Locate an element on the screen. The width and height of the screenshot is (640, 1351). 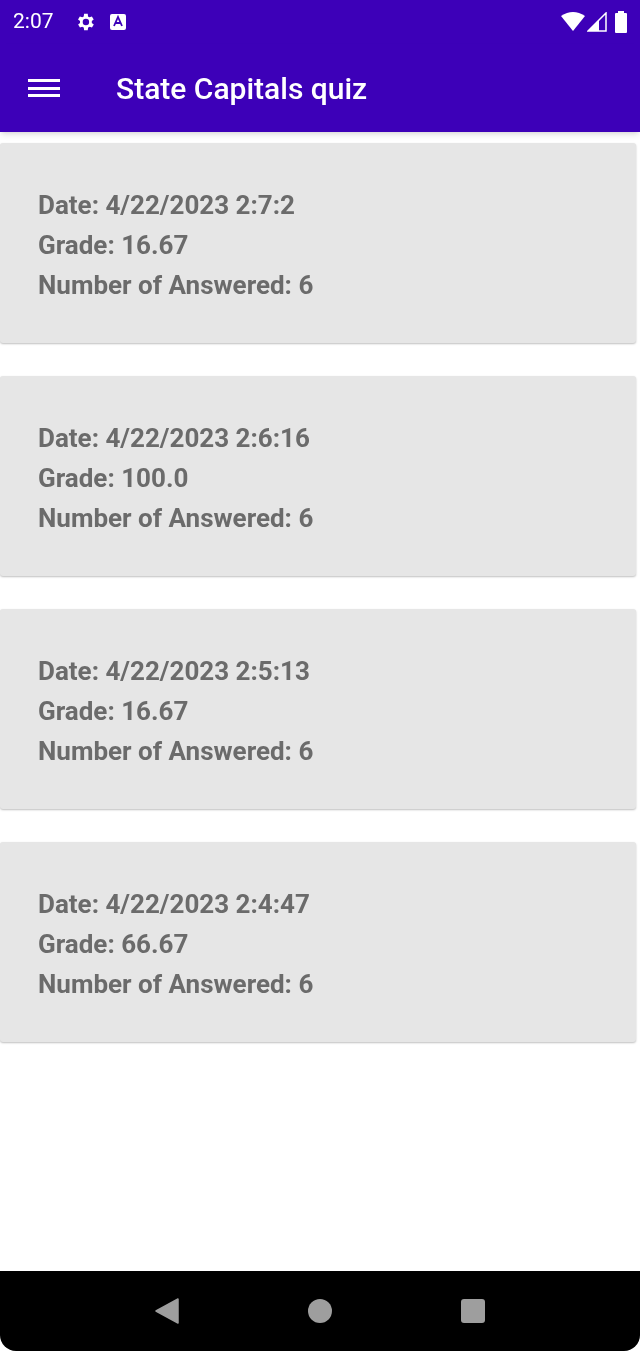
result-date: Date: 4/22/2023 2:7:2 is located at coordinates (167, 205).